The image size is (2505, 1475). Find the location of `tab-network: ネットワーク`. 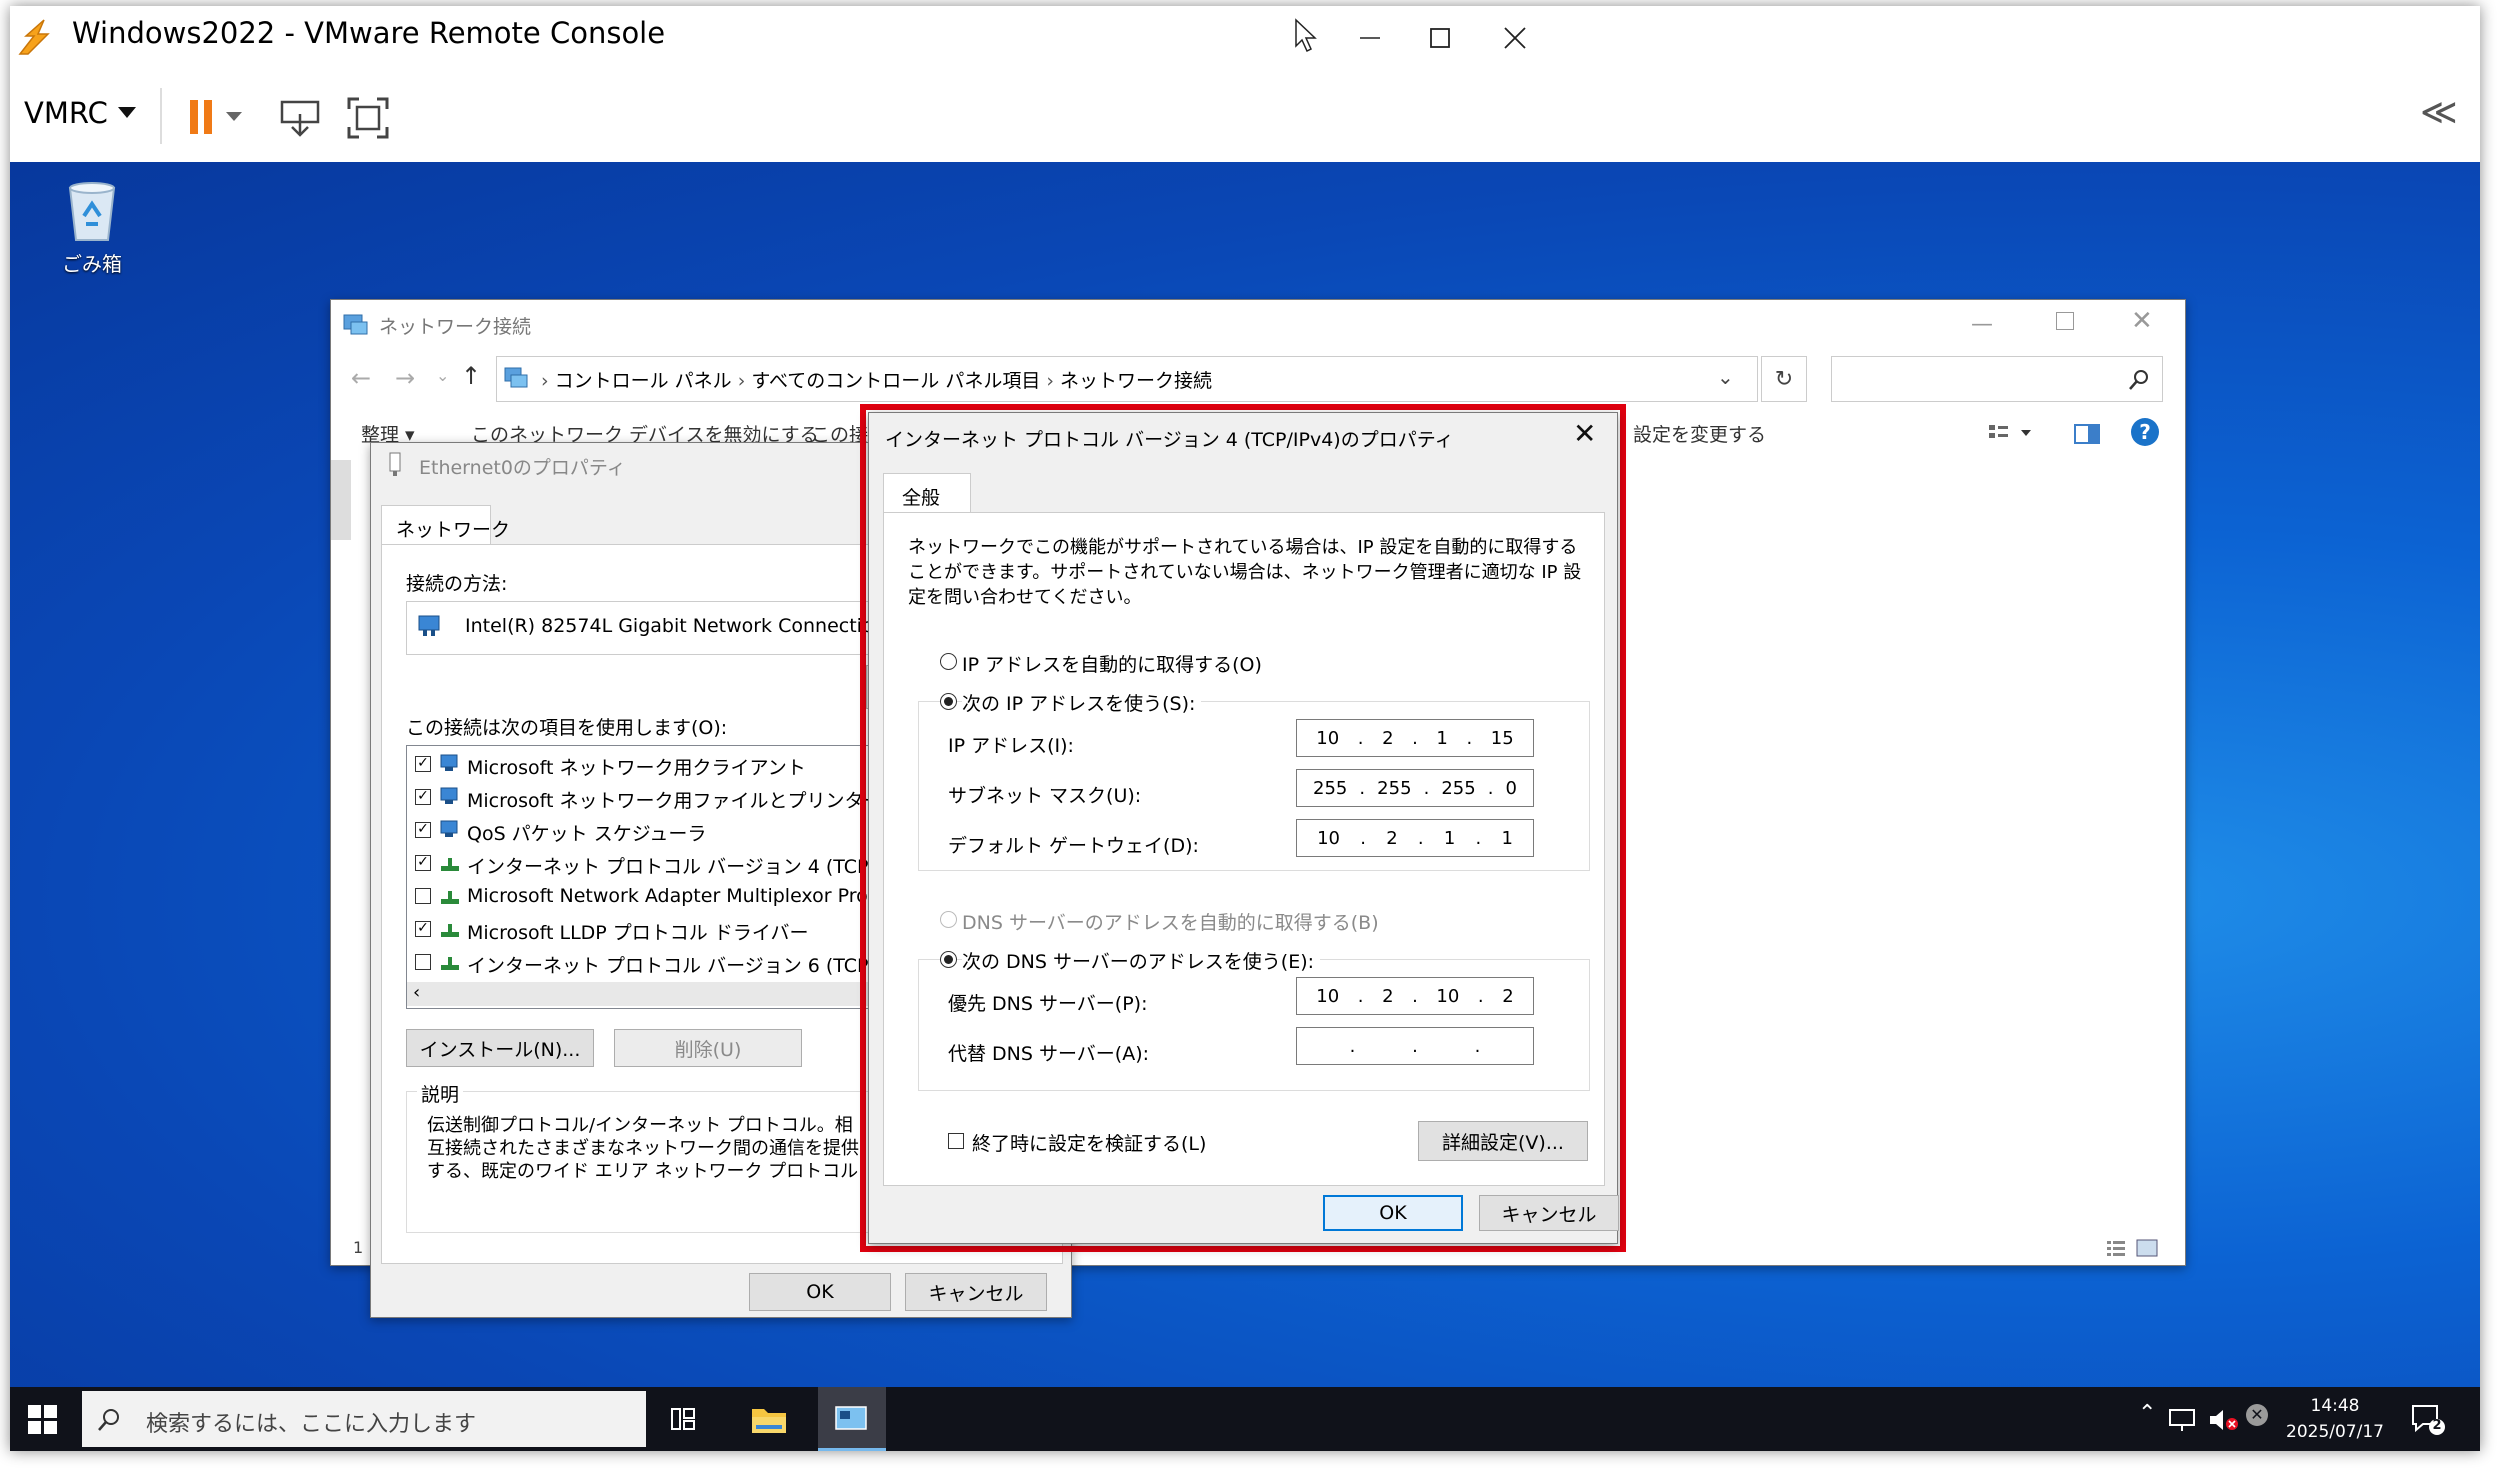

tab-network: ネットワーク is located at coordinates (445, 525).